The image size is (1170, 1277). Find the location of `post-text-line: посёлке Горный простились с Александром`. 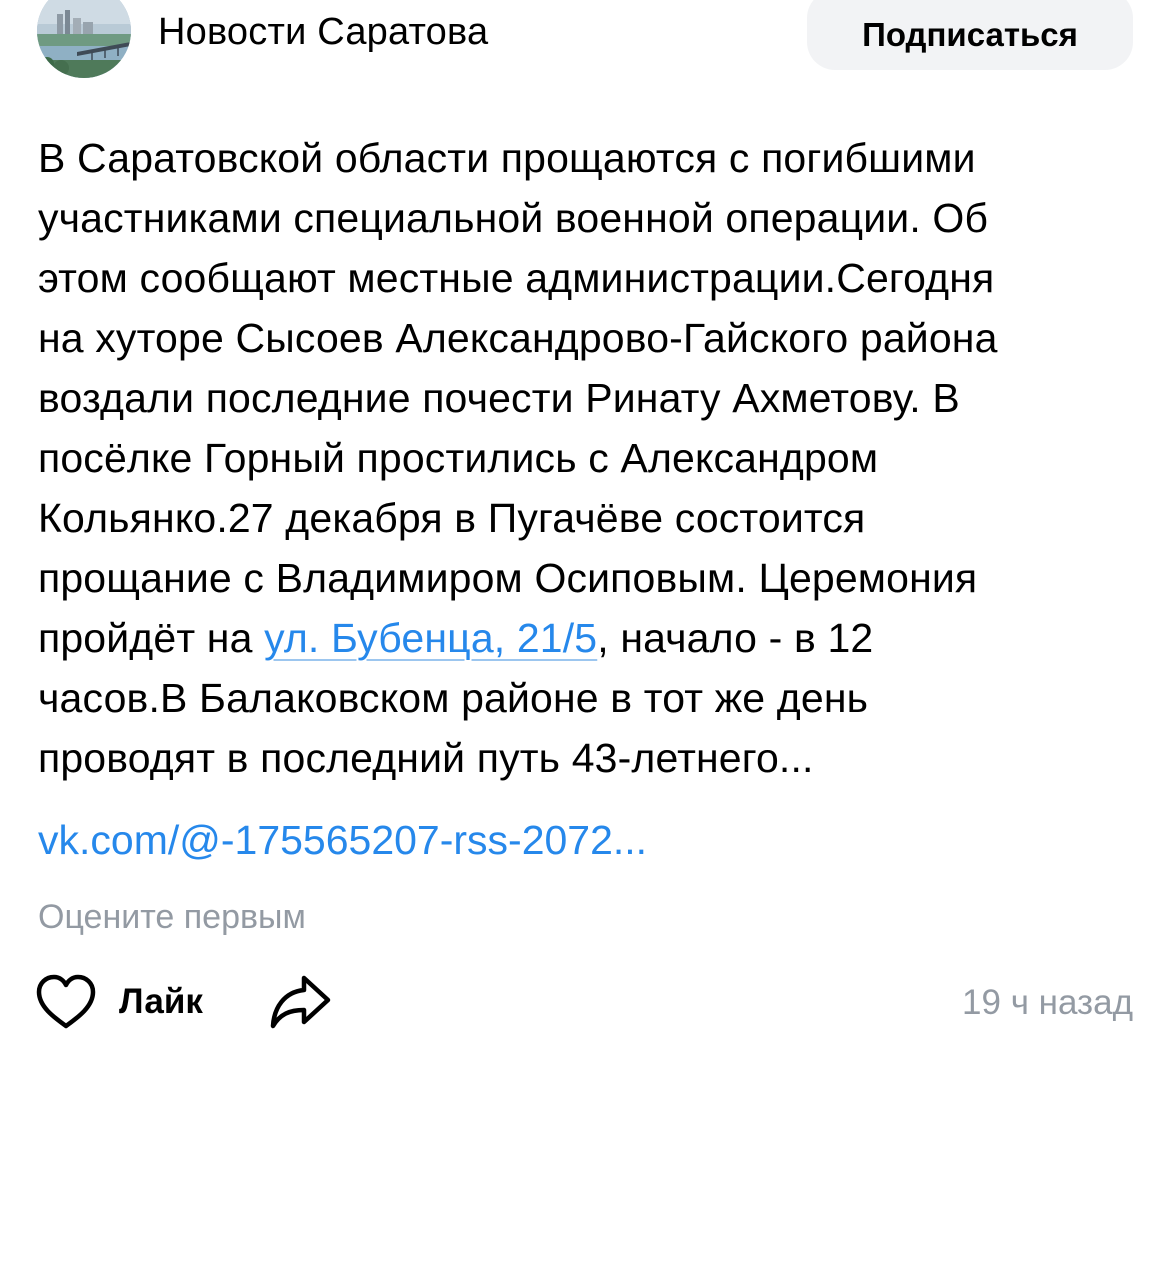

post-text-line: посёлке Горный простились с Александром is located at coordinates (458, 458).